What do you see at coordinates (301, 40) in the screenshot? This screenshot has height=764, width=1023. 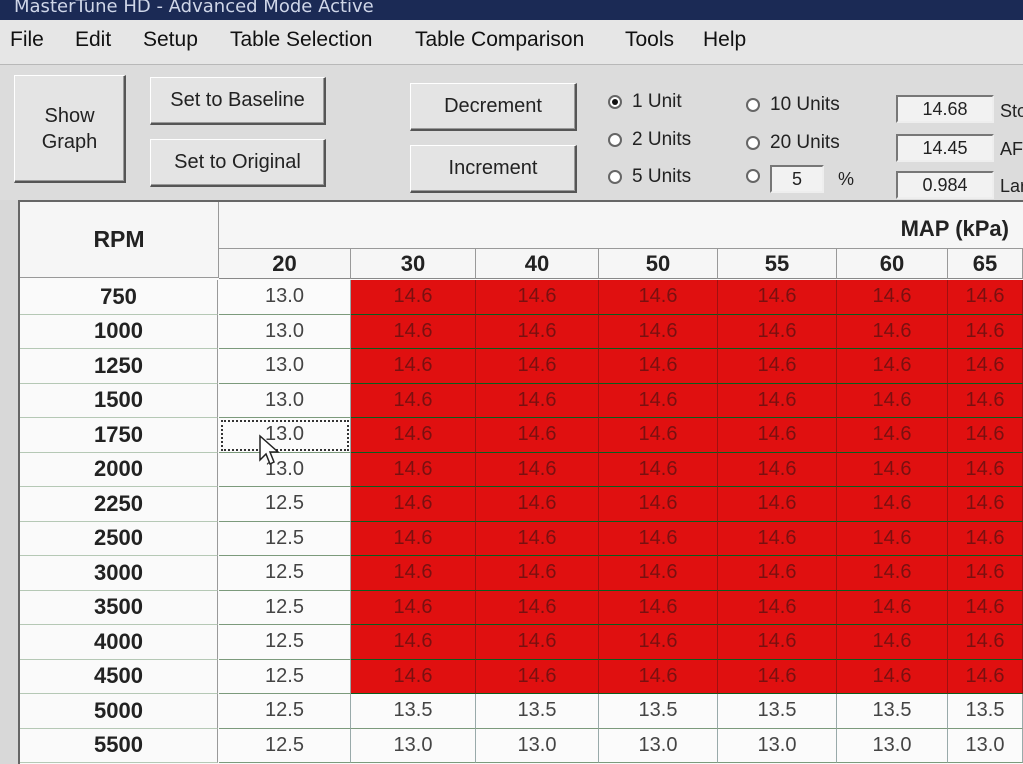 I see `menu-table-selection: Table Selection` at bounding box center [301, 40].